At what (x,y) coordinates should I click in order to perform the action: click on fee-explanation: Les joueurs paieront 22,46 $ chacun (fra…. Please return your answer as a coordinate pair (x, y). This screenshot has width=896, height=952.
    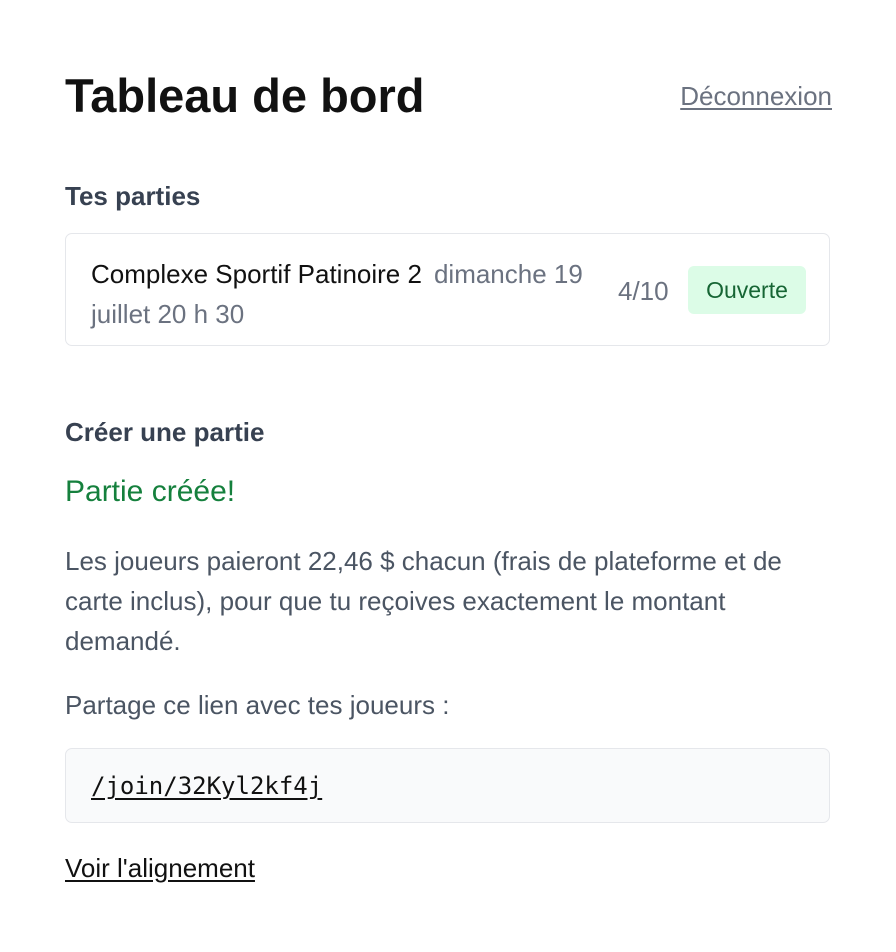
    Looking at the image, I should click on (423, 601).